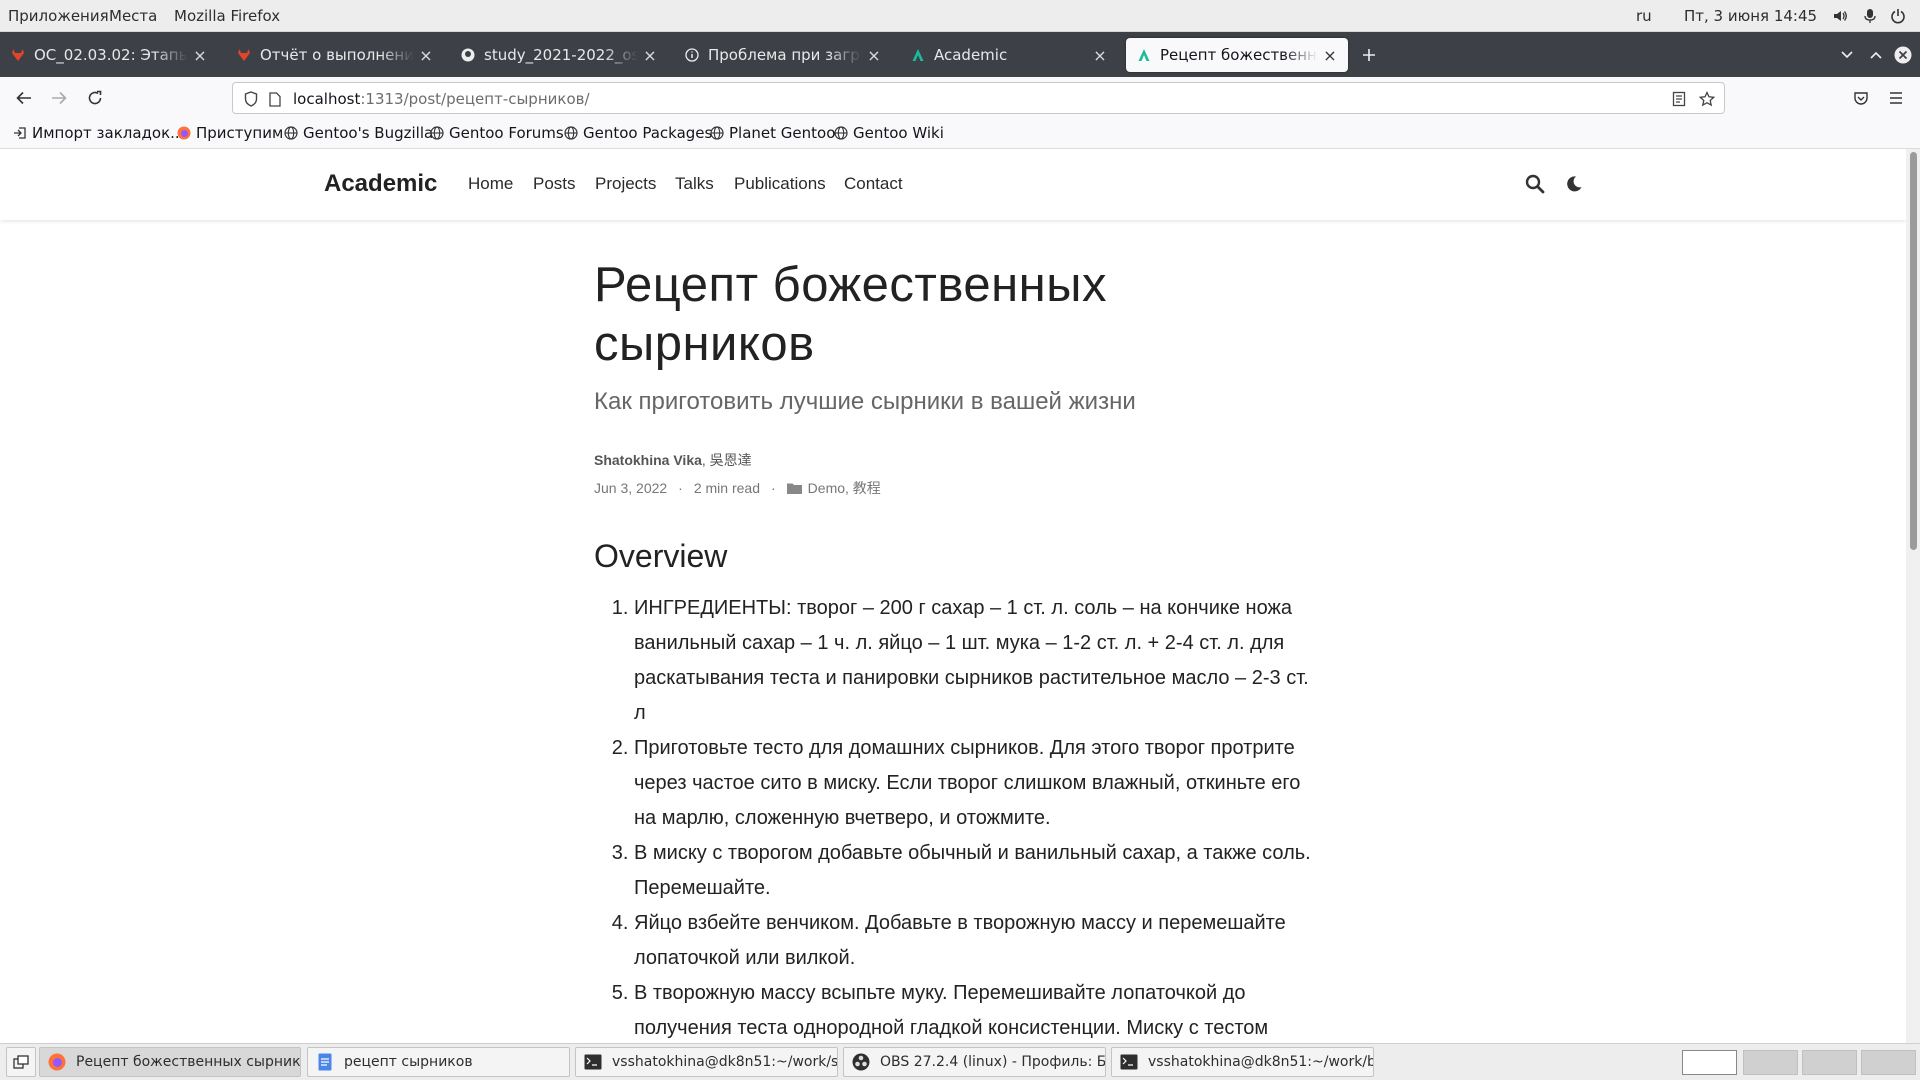 The image size is (1920, 1080). Describe the element at coordinates (468, 55) in the screenshot. I see `github-icon` at that location.